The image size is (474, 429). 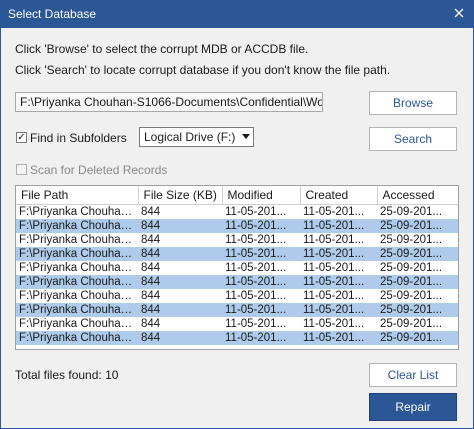 I want to click on repair-button: Repair, so click(x=413, y=407).